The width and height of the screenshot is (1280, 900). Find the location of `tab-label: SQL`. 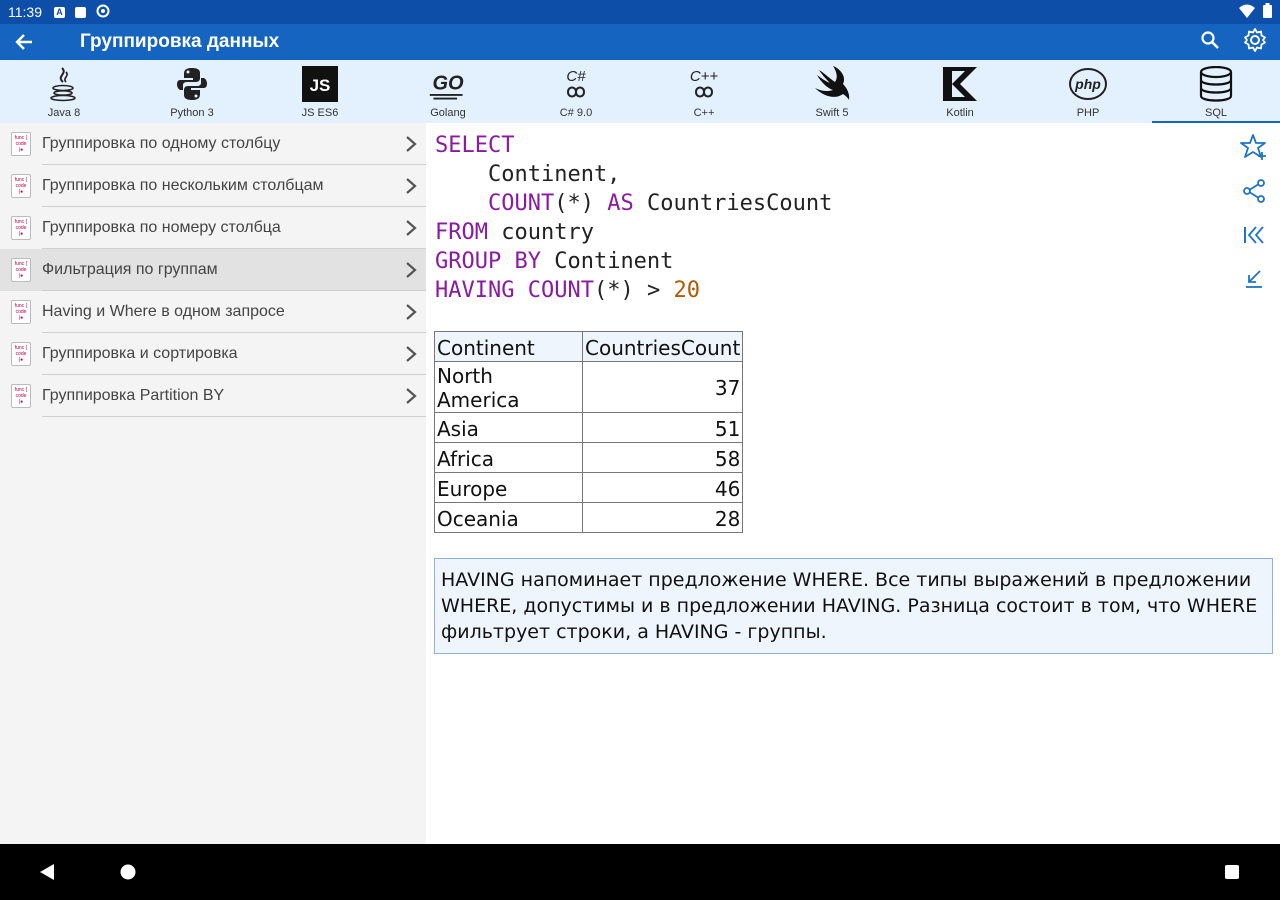

tab-label: SQL is located at coordinates (1215, 113).